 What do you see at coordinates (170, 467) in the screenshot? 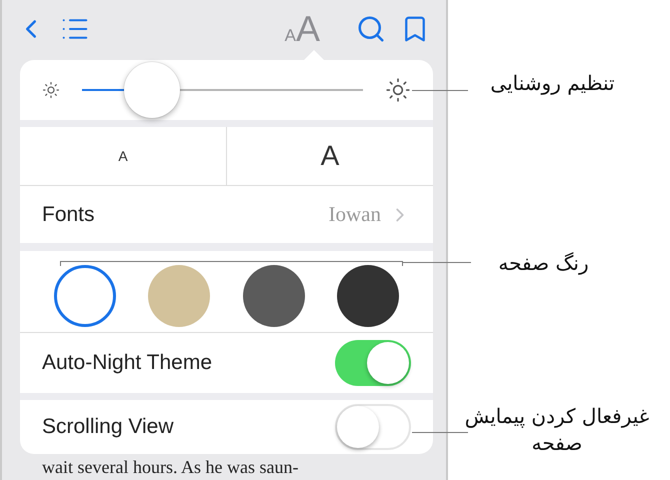
I see `page-text: wait several hours. As he was saun-` at bounding box center [170, 467].